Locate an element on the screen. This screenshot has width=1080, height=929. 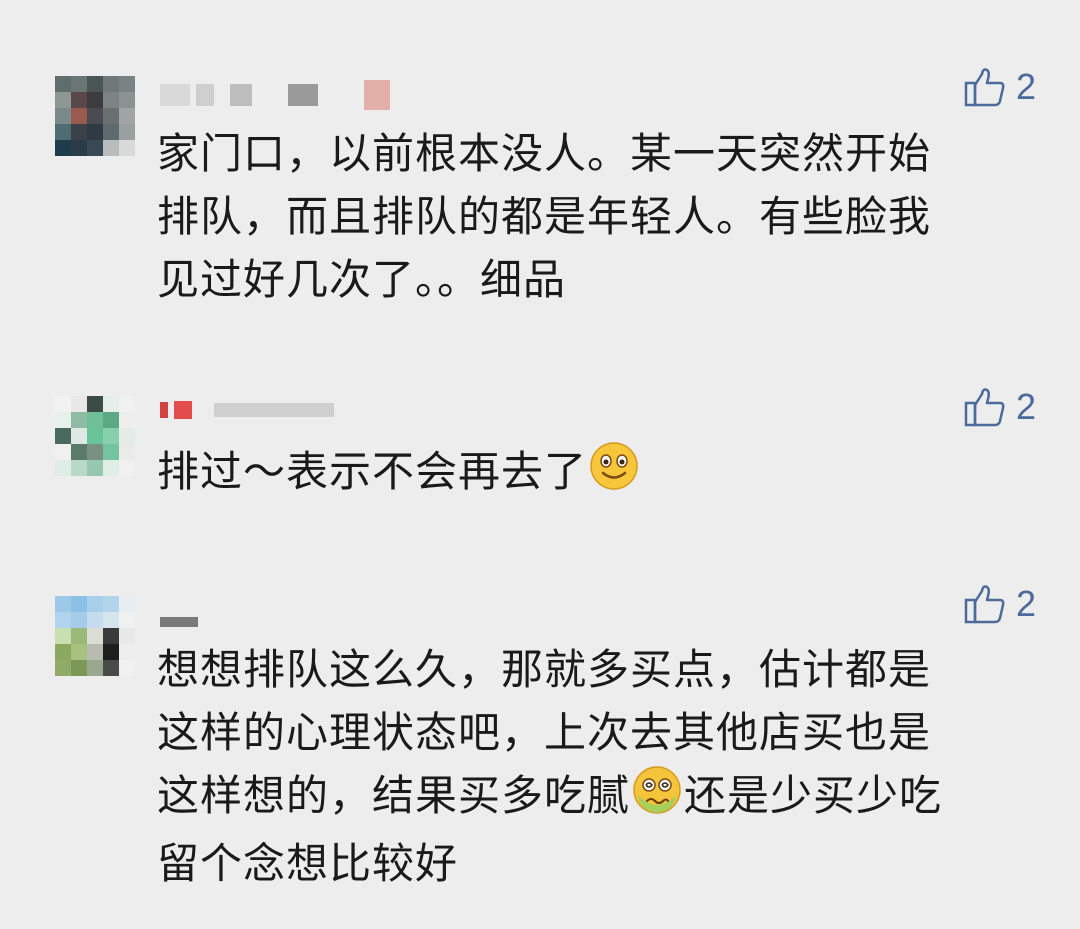
comment-line: 留个念想比较好 is located at coordinates (308, 863).